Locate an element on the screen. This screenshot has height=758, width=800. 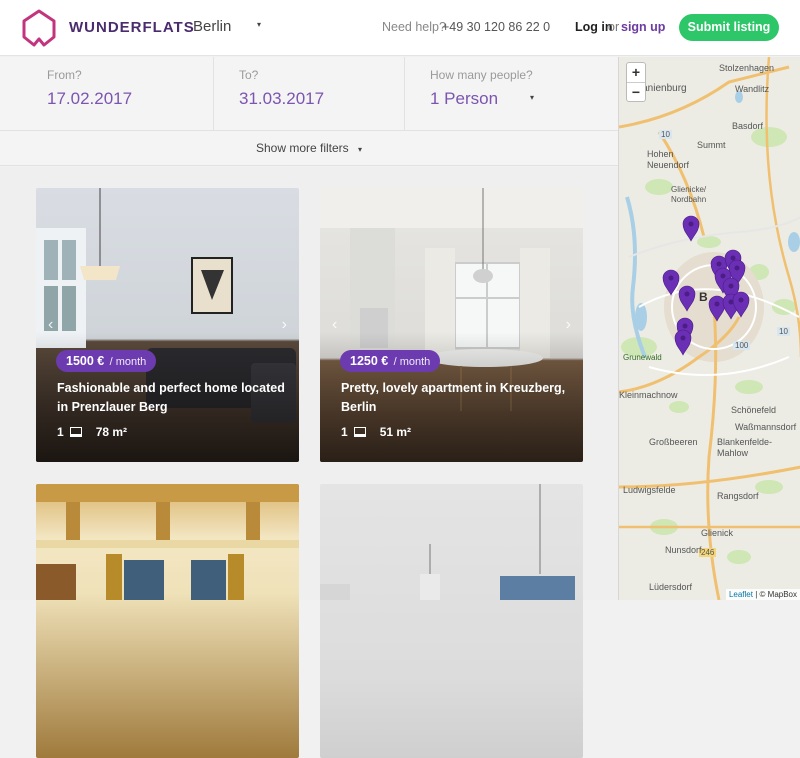
help-text: Need help? is located at coordinates (414, 27).